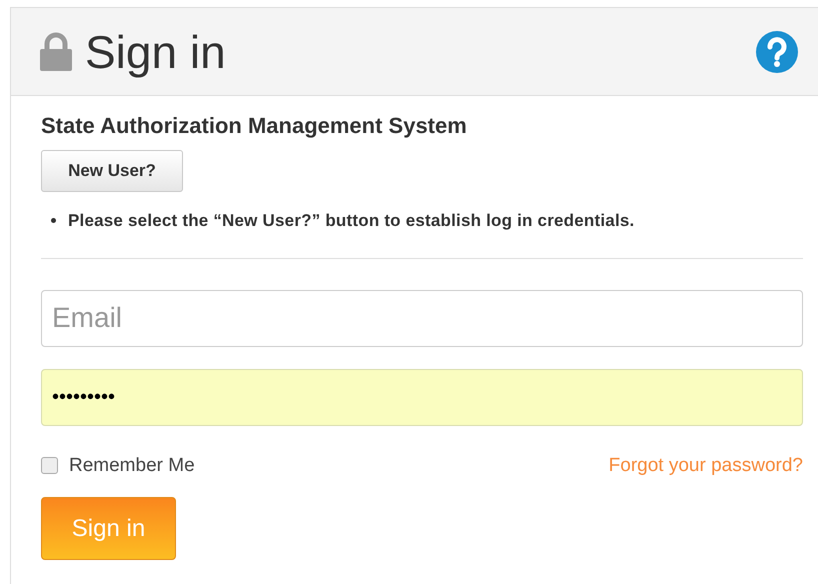 This screenshot has width=818, height=584. Describe the element at coordinates (112, 171) in the screenshot. I see `new-user-button: New User?` at that location.